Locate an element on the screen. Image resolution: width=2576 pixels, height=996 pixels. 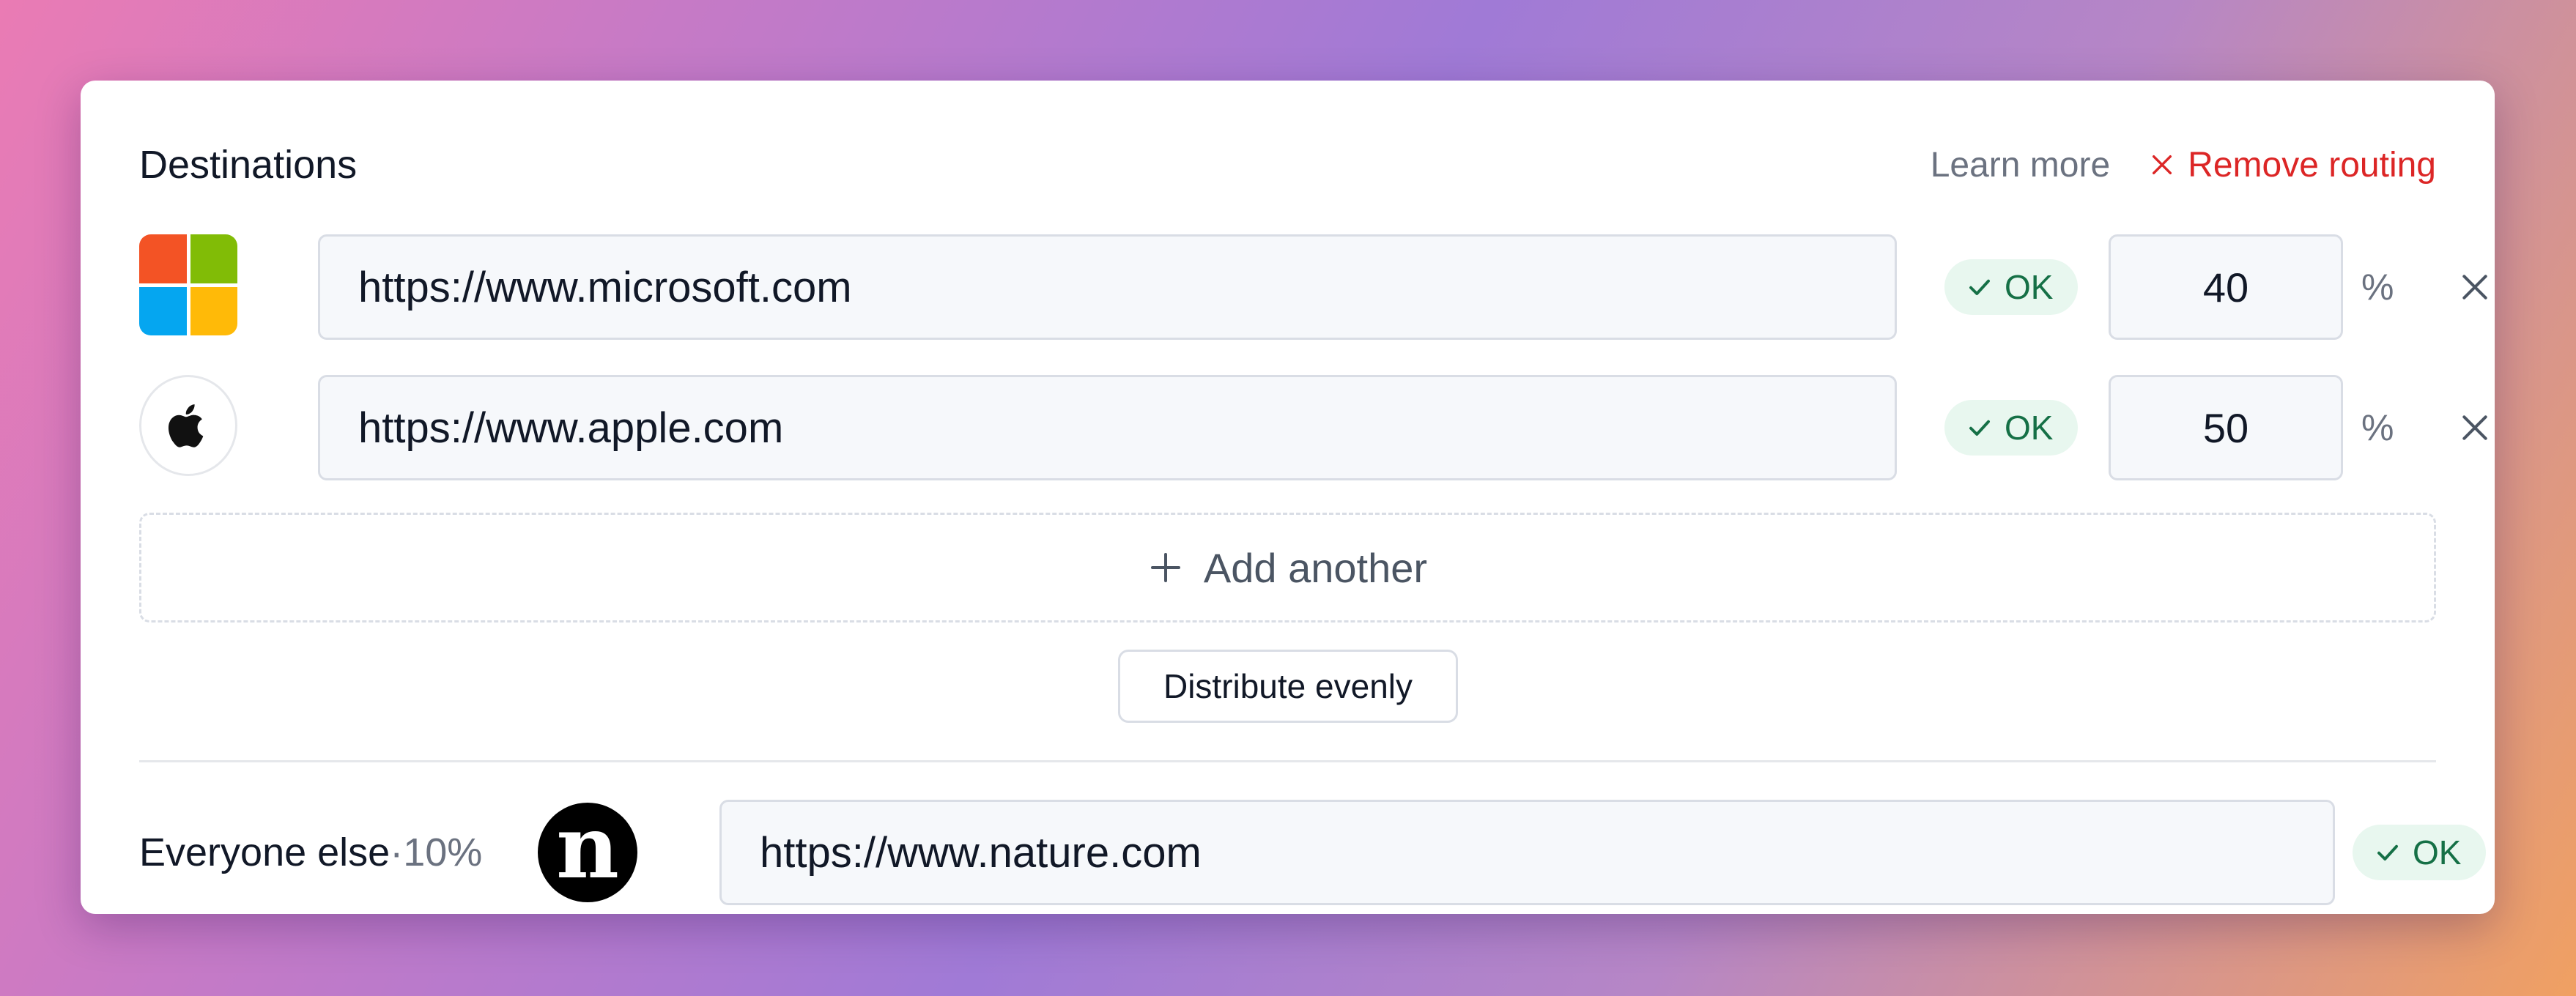
everyone-else-text: Everyone else is located at coordinates (265, 852).